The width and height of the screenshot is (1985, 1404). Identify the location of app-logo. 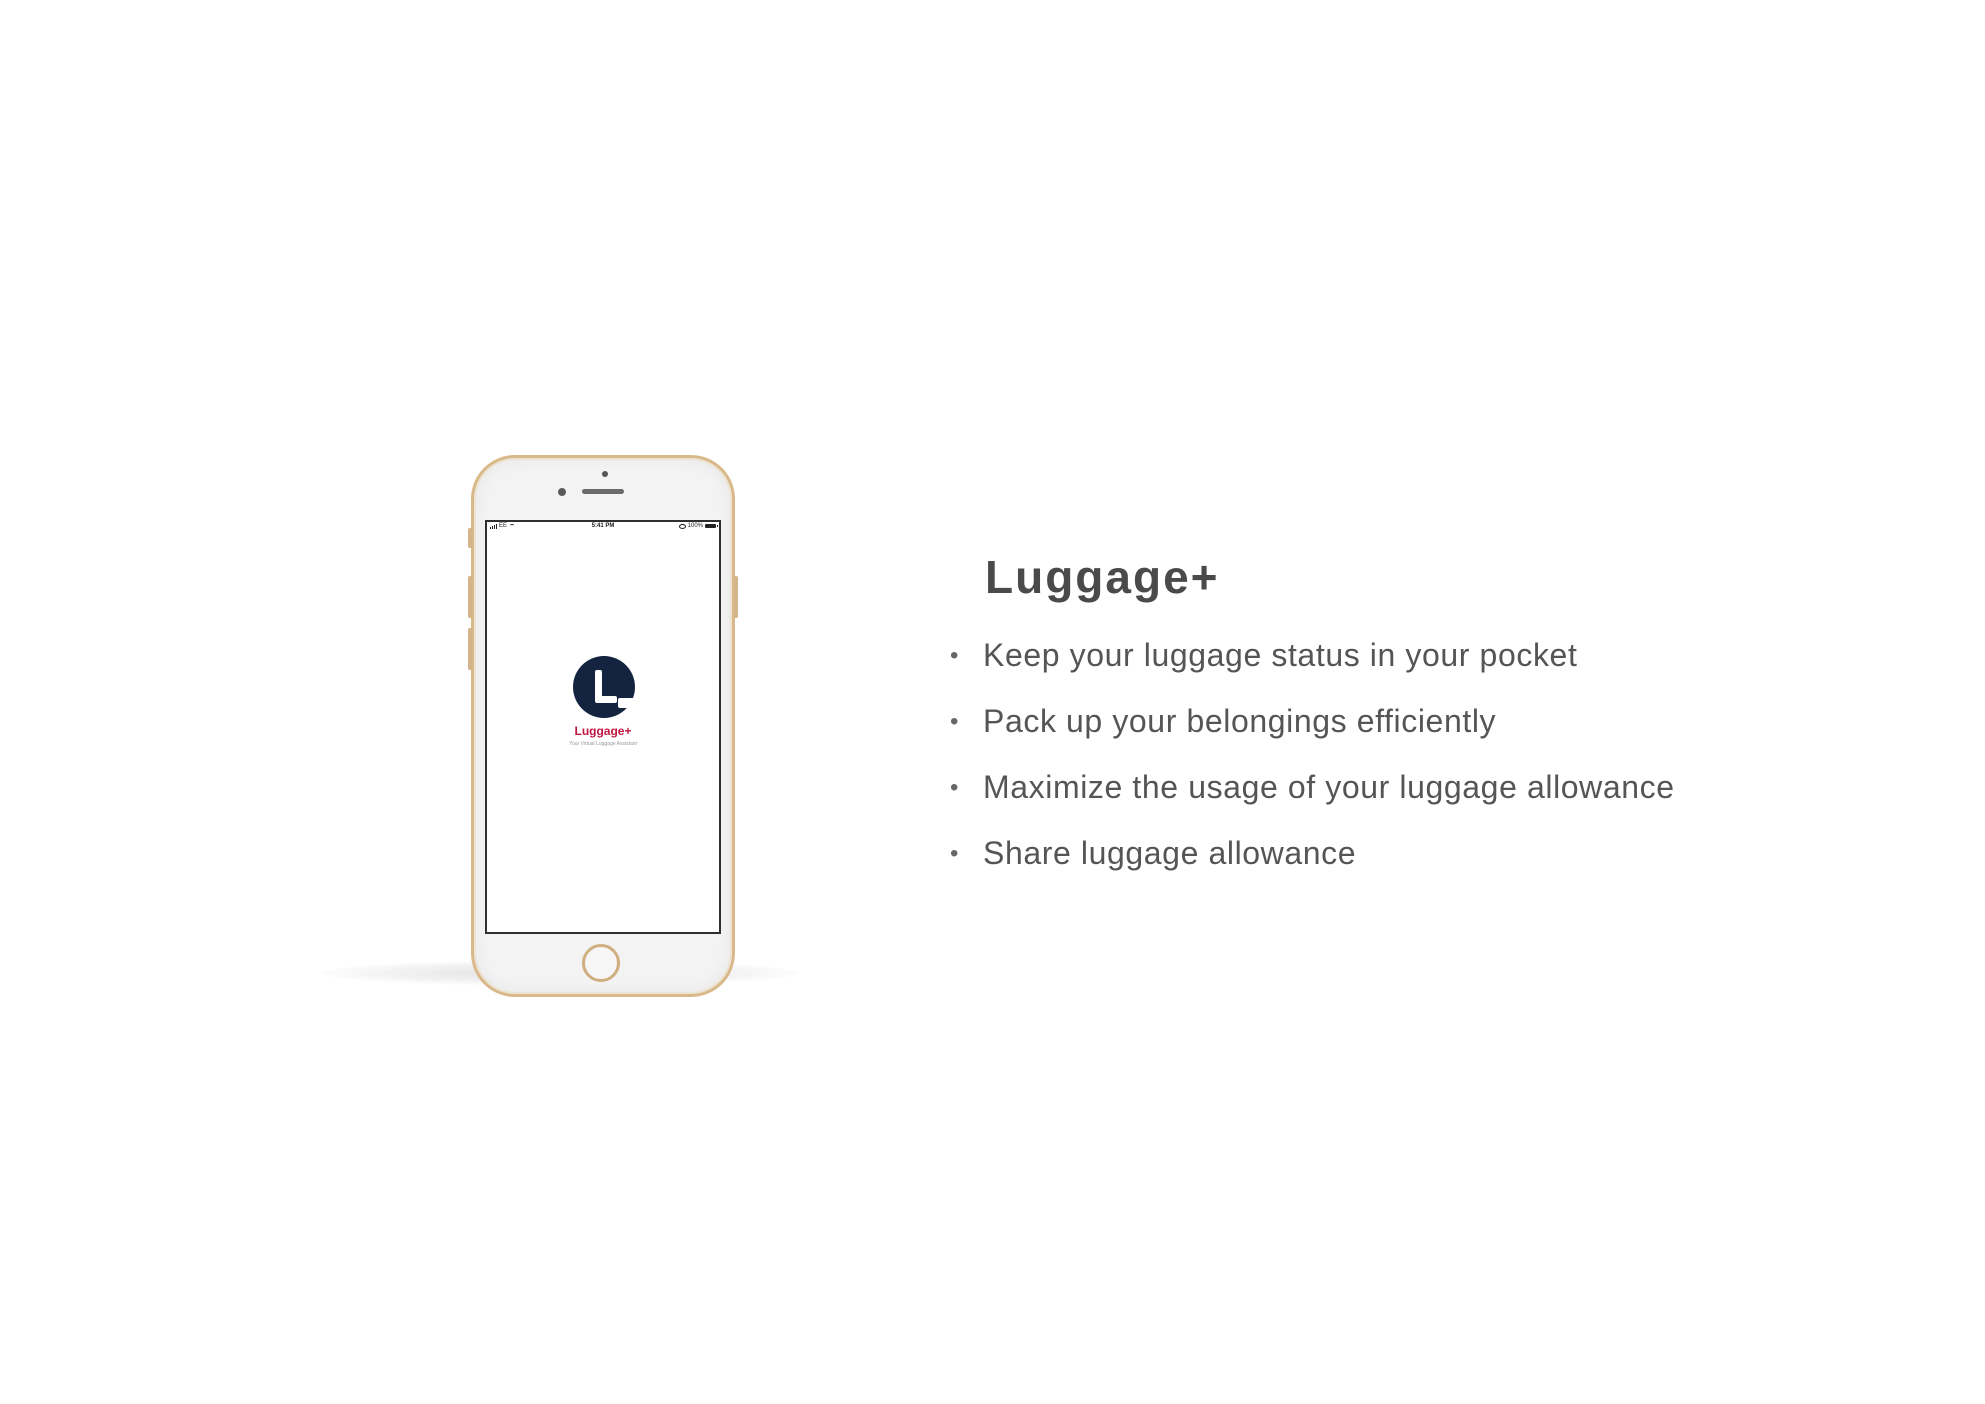
(604, 687).